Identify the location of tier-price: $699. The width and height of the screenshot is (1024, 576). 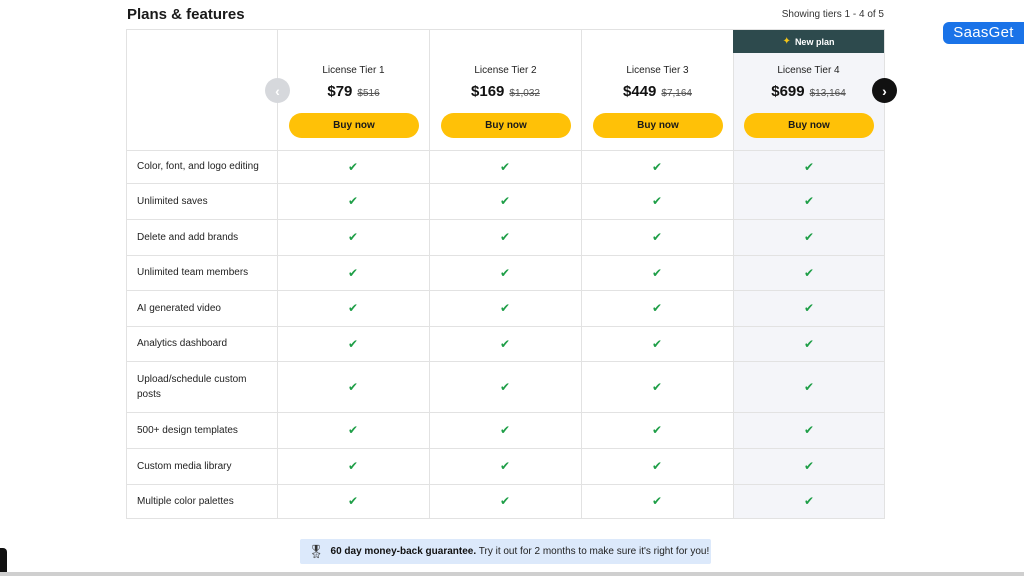
(788, 91).